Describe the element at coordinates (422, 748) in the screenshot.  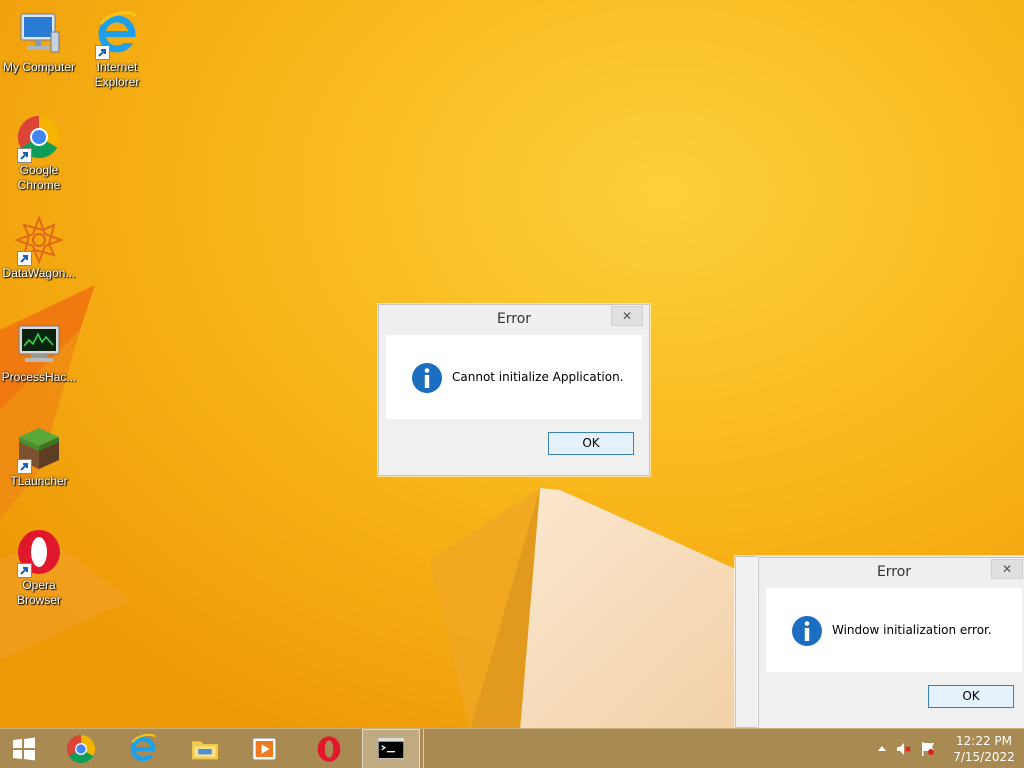
I see `taskbar-stack-edge` at that location.